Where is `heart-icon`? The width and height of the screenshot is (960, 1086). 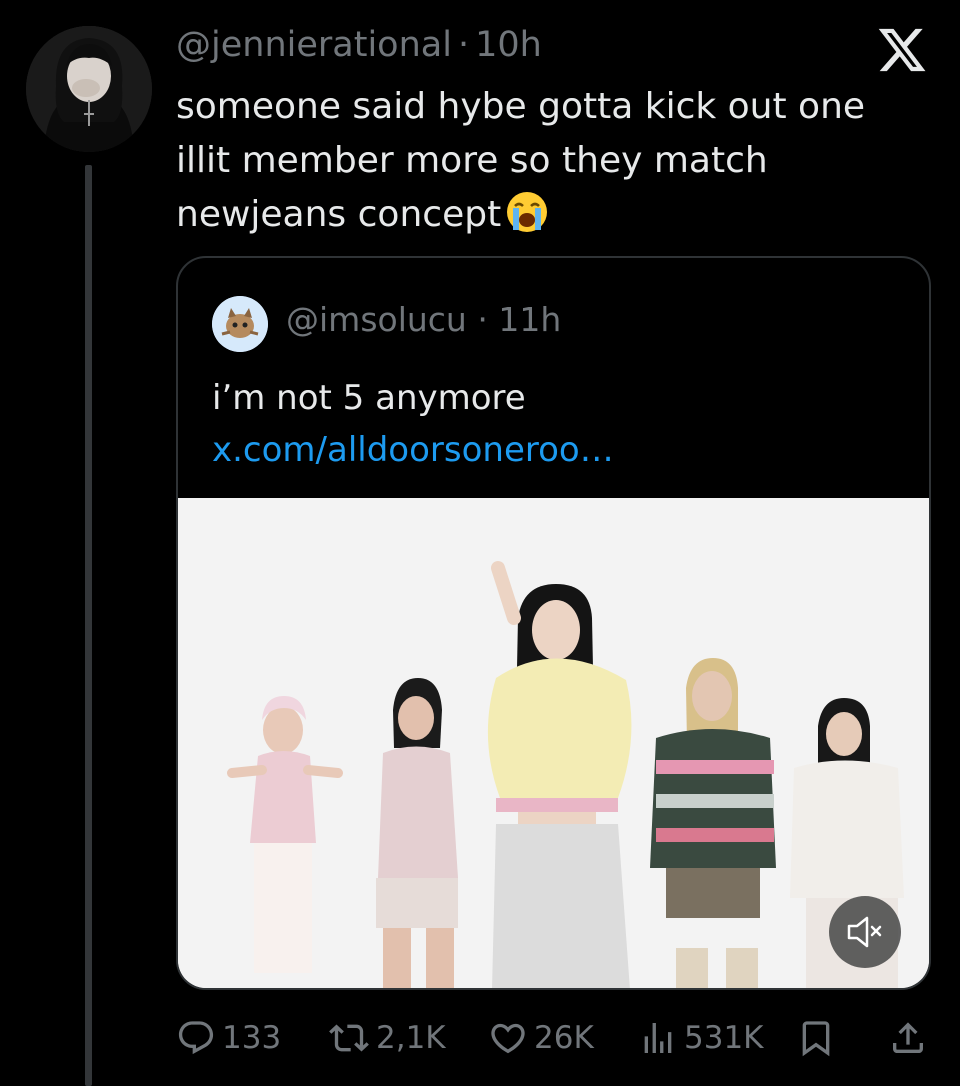 heart-icon is located at coordinates (508, 1038).